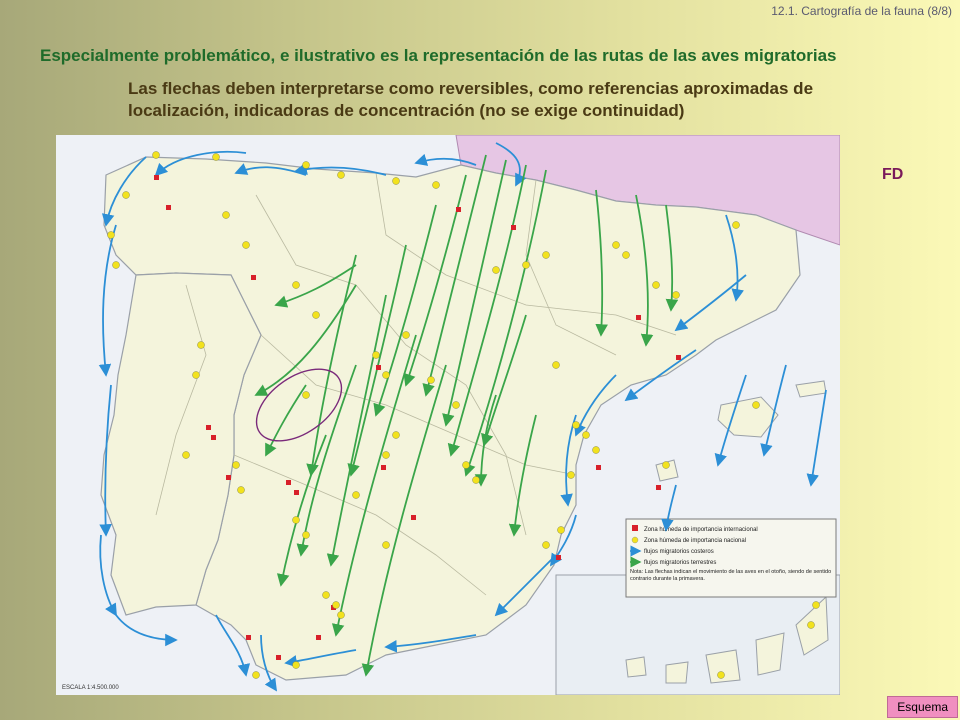 The image size is (960, 720). Describe the element at coordinates (861, 11) in the screenshot. I see `section-reference: 12.1. Cartografía de la fauna (8/8)` at that location.